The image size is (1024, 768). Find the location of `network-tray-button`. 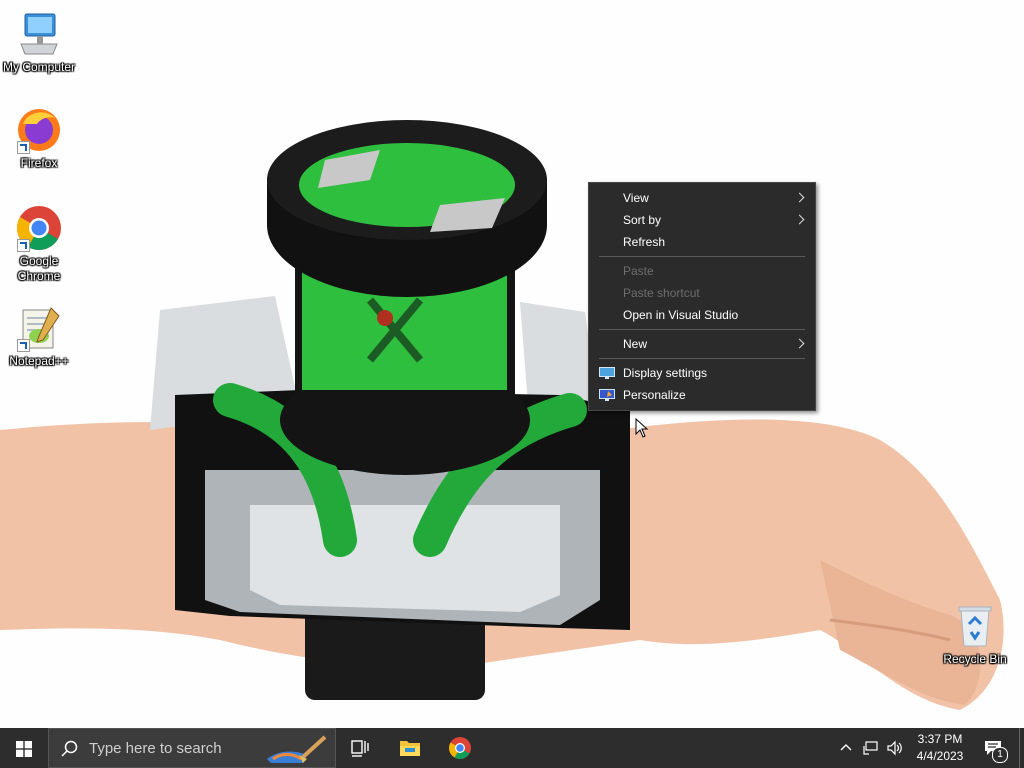

network-tray-button is located at coordinates (871, 748).